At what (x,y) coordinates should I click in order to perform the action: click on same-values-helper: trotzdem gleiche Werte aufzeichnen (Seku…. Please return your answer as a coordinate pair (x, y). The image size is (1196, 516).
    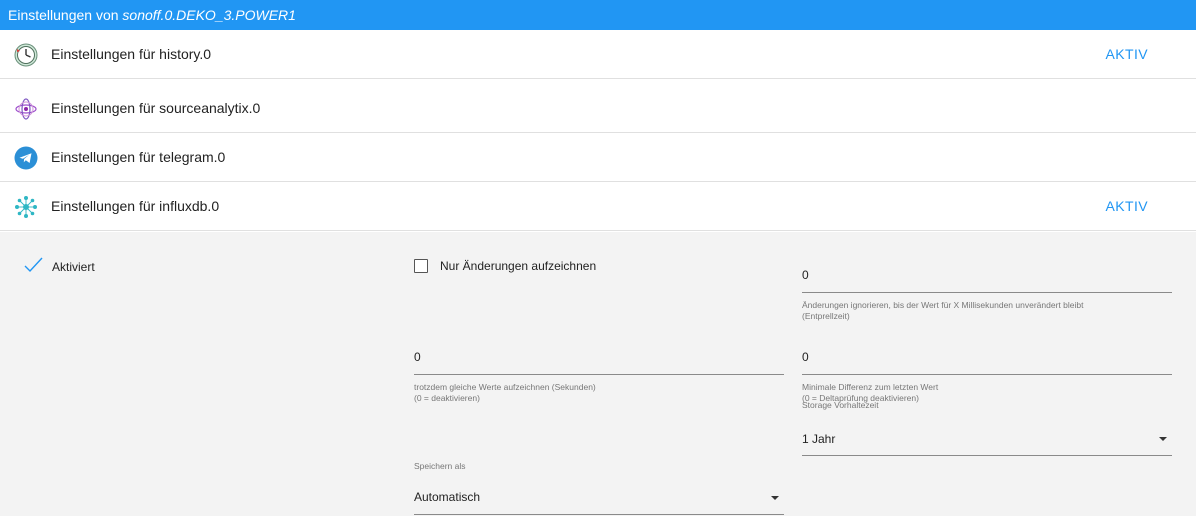
    Looking at the image, I should click on (599, 393).